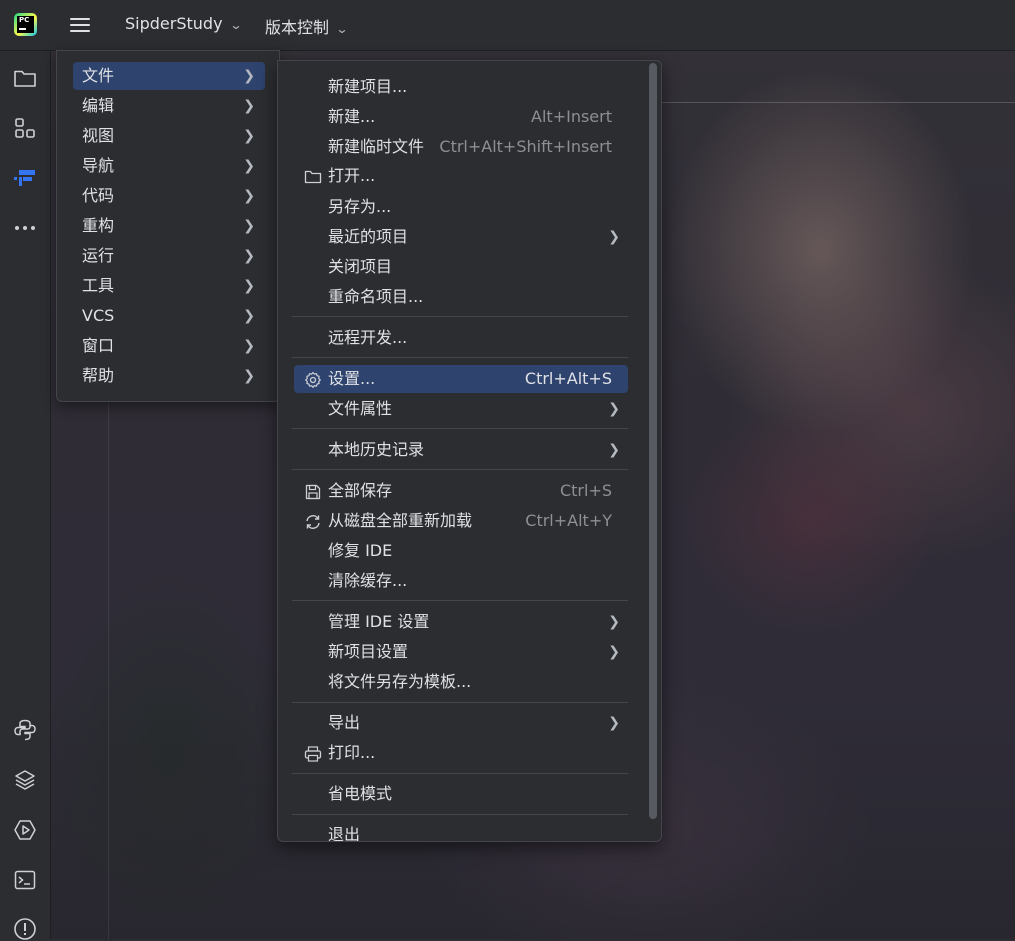 The width and height of the screenshot is (1015, 941). Describe the element at coordinates (98, 345) in the screenshot. I see `menu-item-label: 窗口` at that location.